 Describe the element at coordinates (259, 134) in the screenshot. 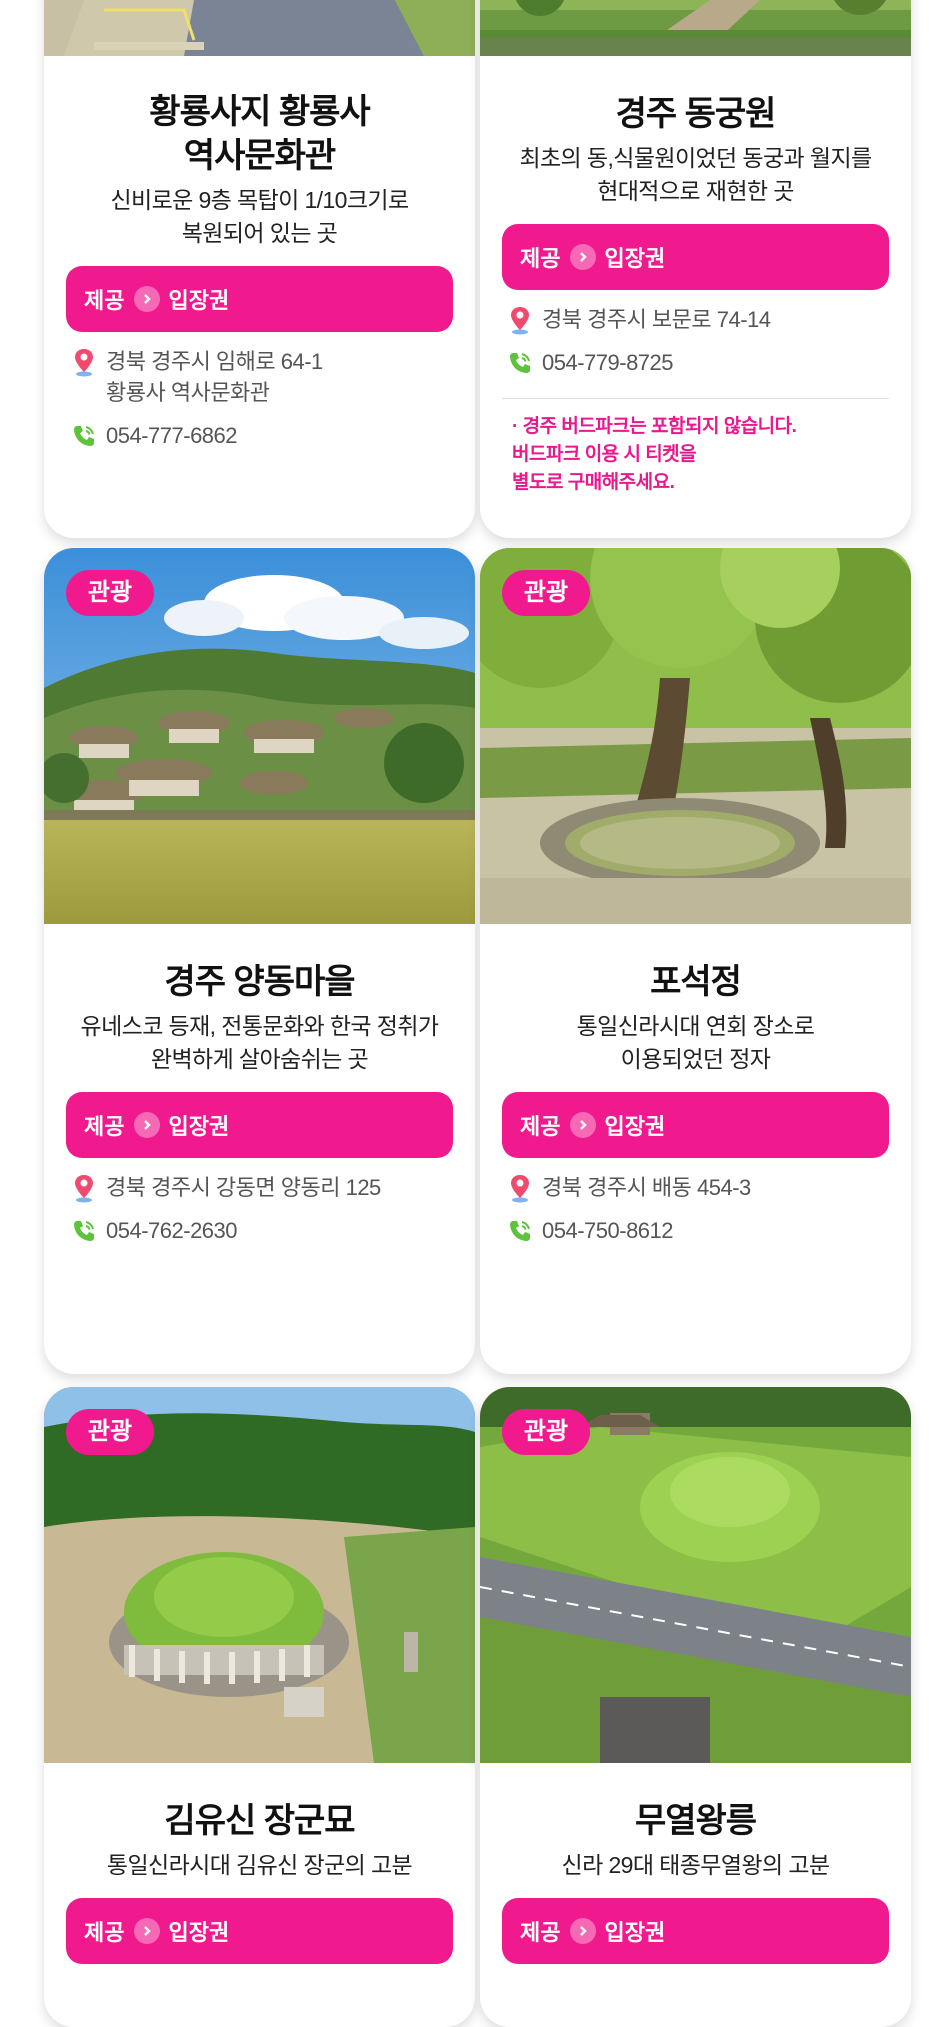

I see `card-title: 황룡사지 황룡사 역사문화관` at that location.